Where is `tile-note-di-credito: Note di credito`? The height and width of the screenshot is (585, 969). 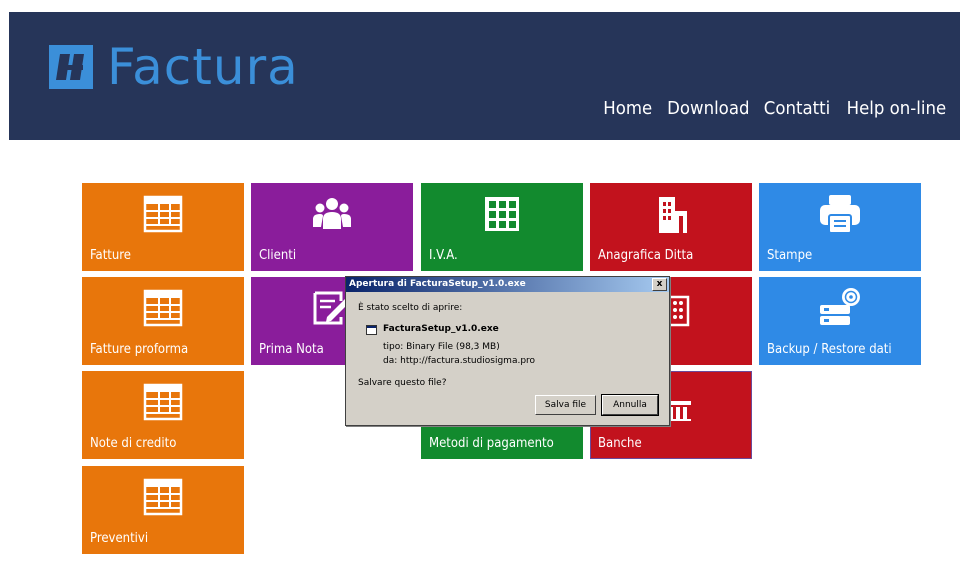
tile-note-di-credito: Note di credito is located at coordinates (163, 415).